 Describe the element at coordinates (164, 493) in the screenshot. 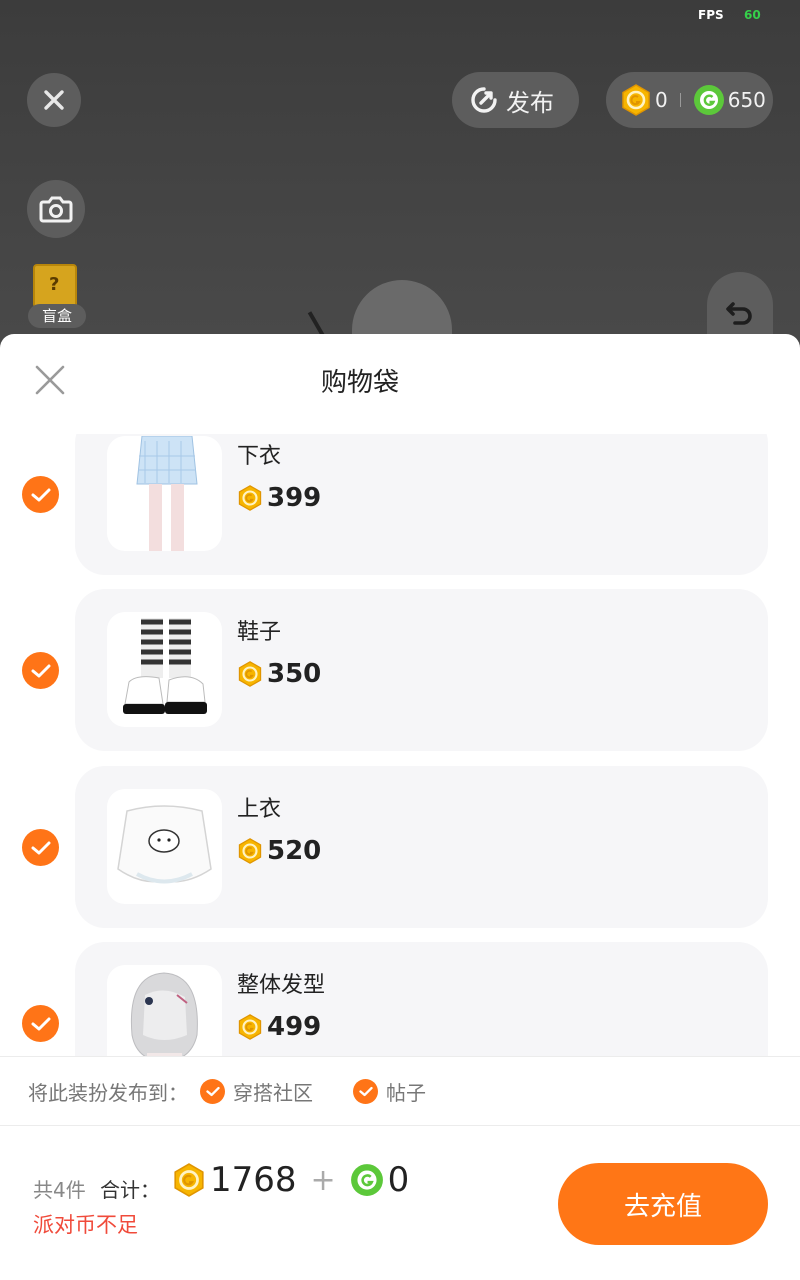

I see `skirt-thumbnail` at that location.